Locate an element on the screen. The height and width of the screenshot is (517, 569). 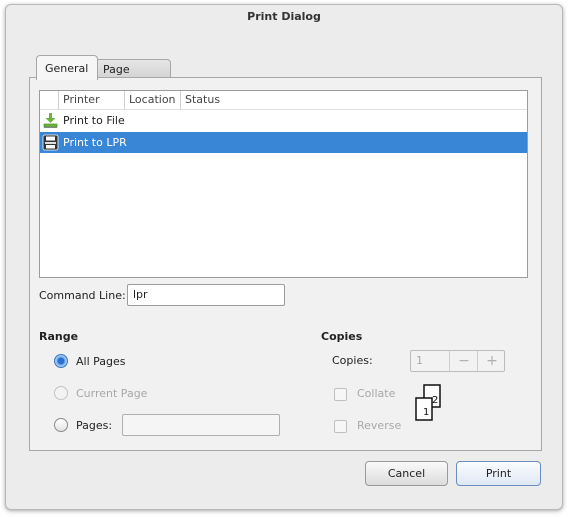
collate-checkbox is located at coordinates (340, 394).